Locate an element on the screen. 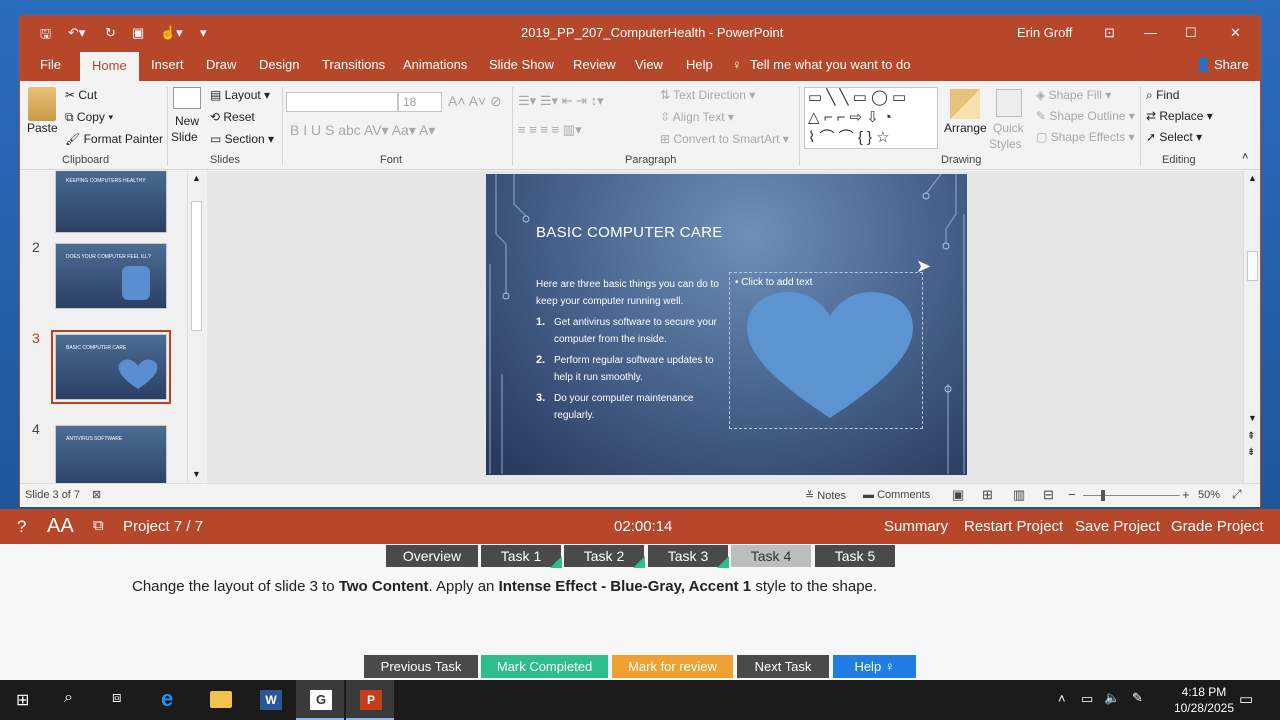 Image resolution: width=1280 pixels, height=720 pixels. fit-slide-icon: ⤢ is located at coordinates (1237, 494).